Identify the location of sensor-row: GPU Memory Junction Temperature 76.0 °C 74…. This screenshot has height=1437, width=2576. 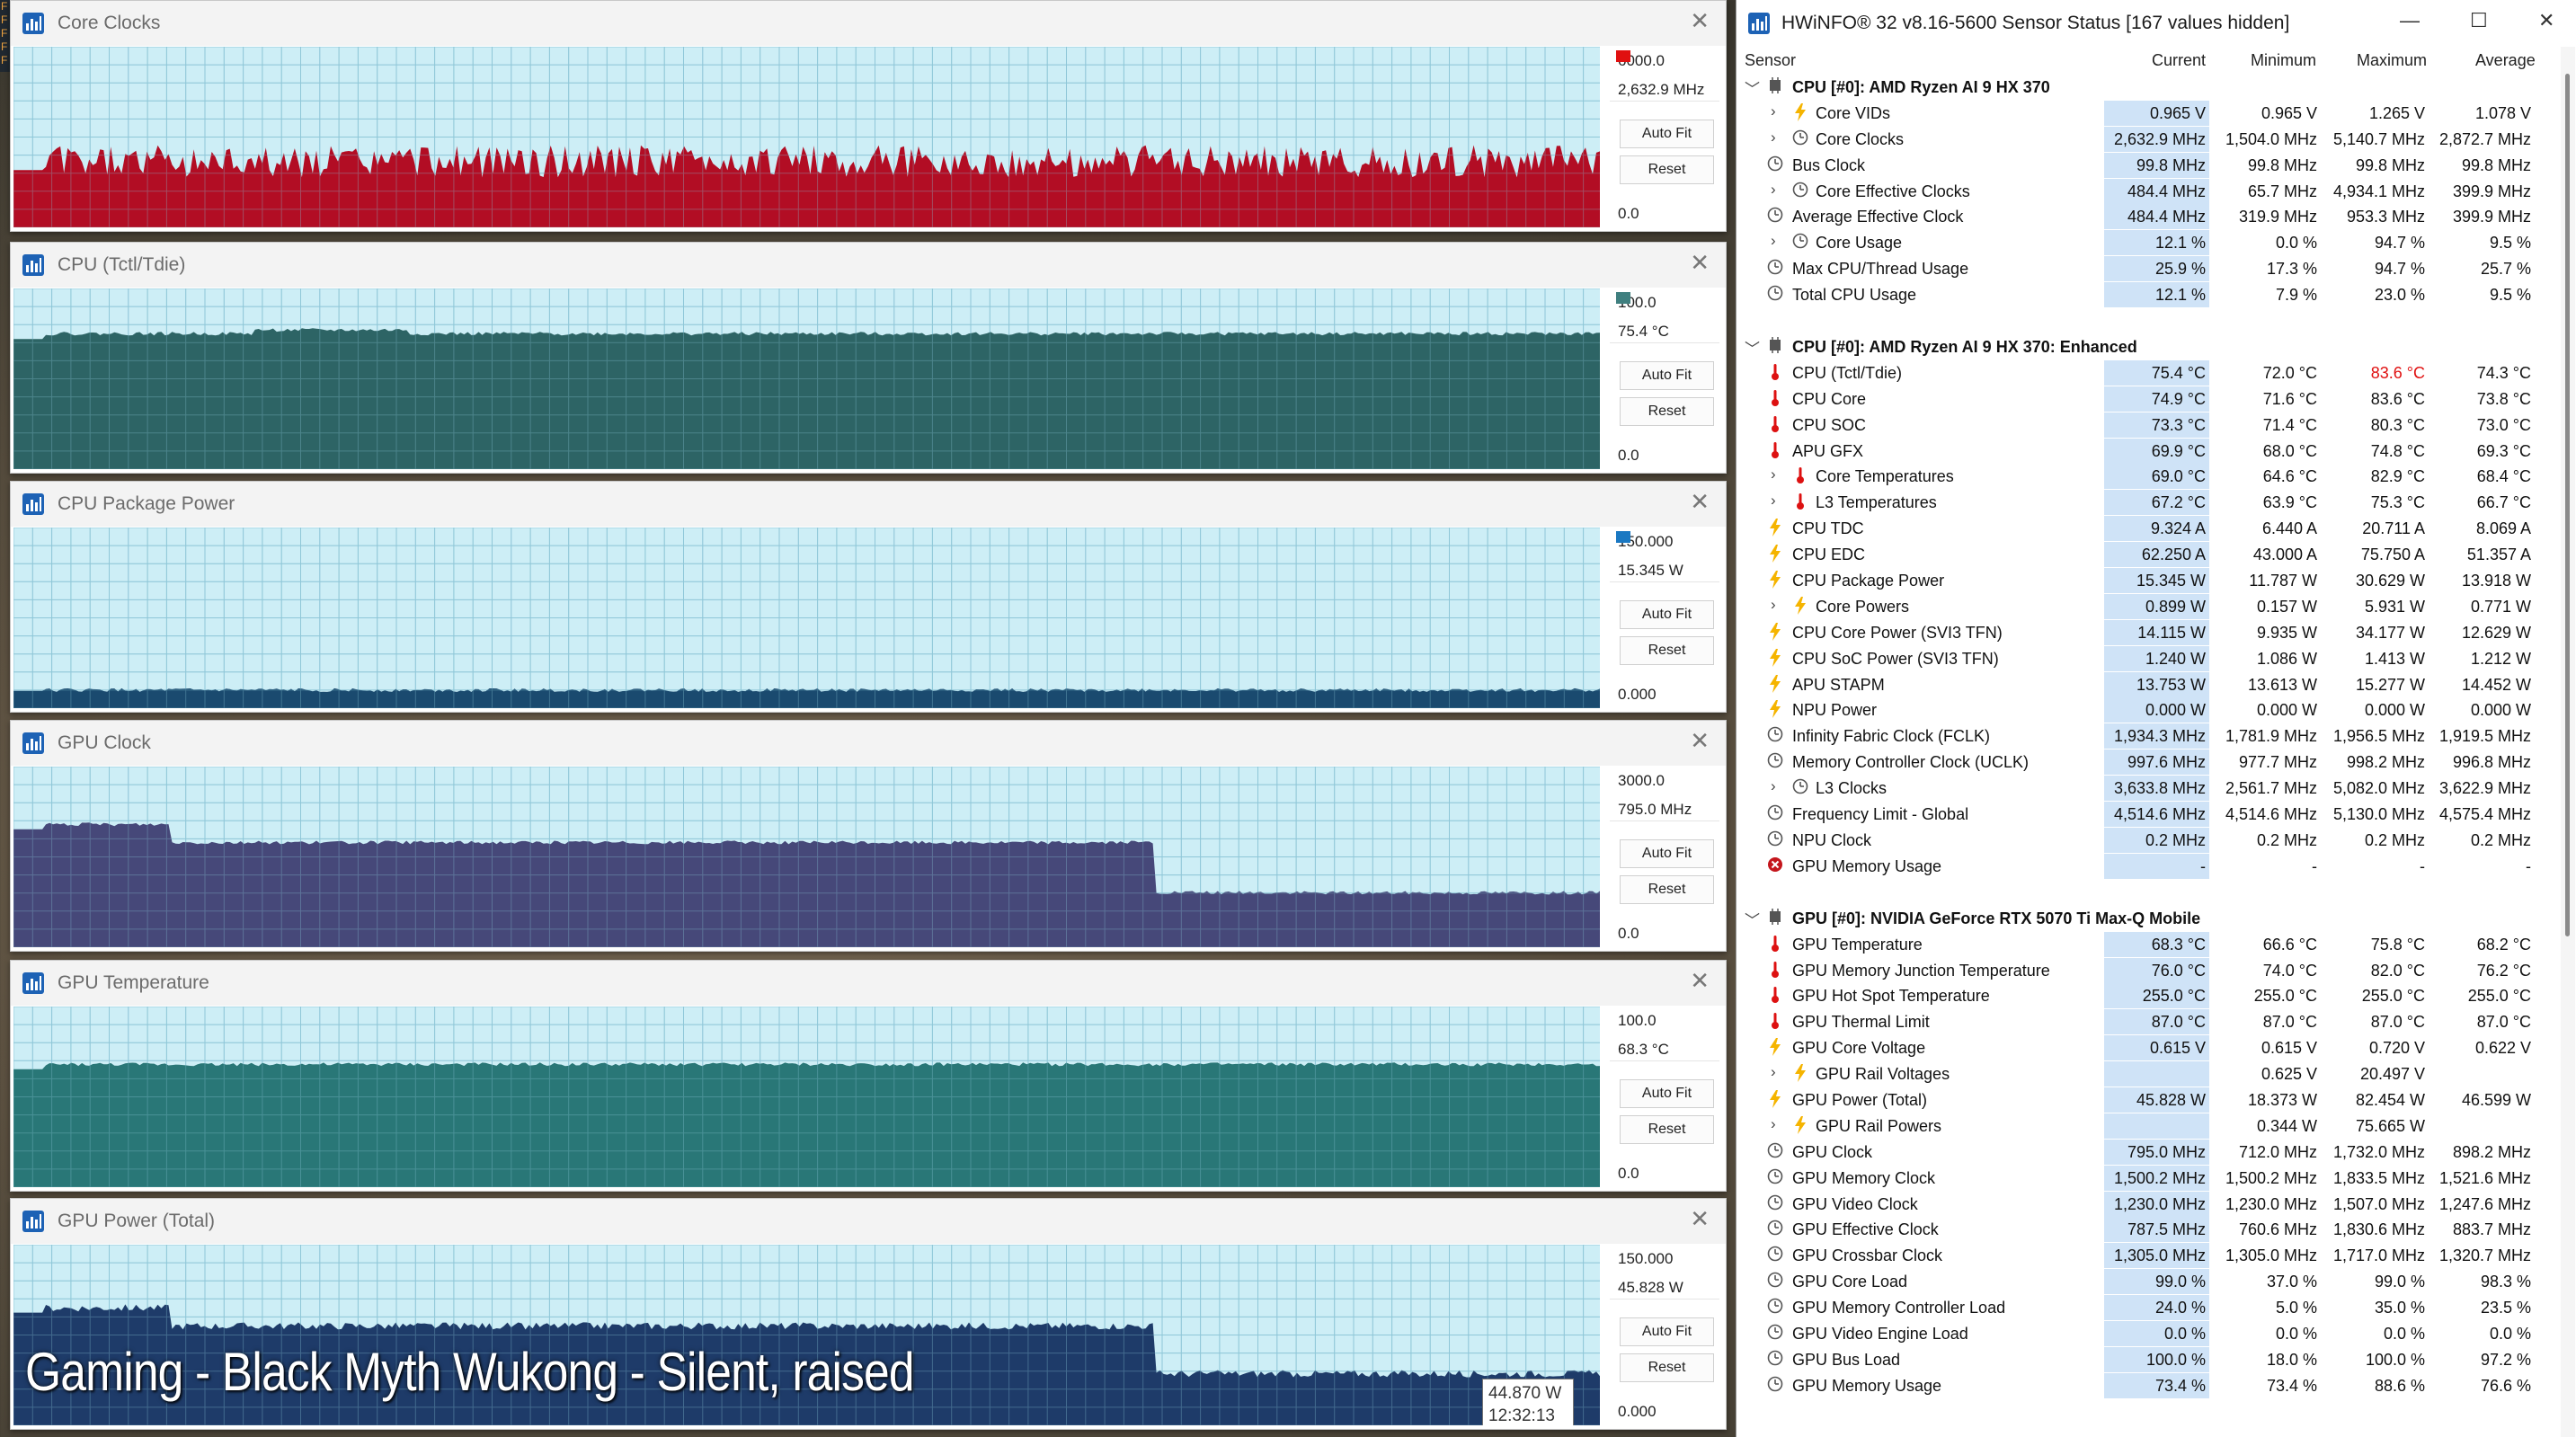
(2150, 970).